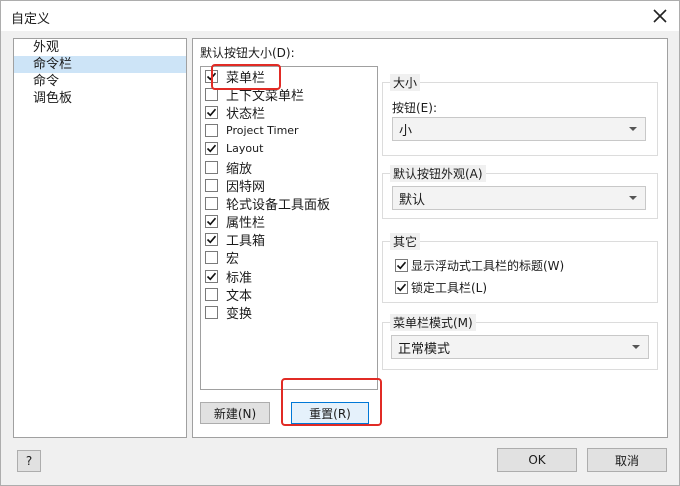 This screenshot has height=486, width=680. I want to click on menubar-mode-group: 菜单栏模式(M) 正常模式, so click(520, 342).